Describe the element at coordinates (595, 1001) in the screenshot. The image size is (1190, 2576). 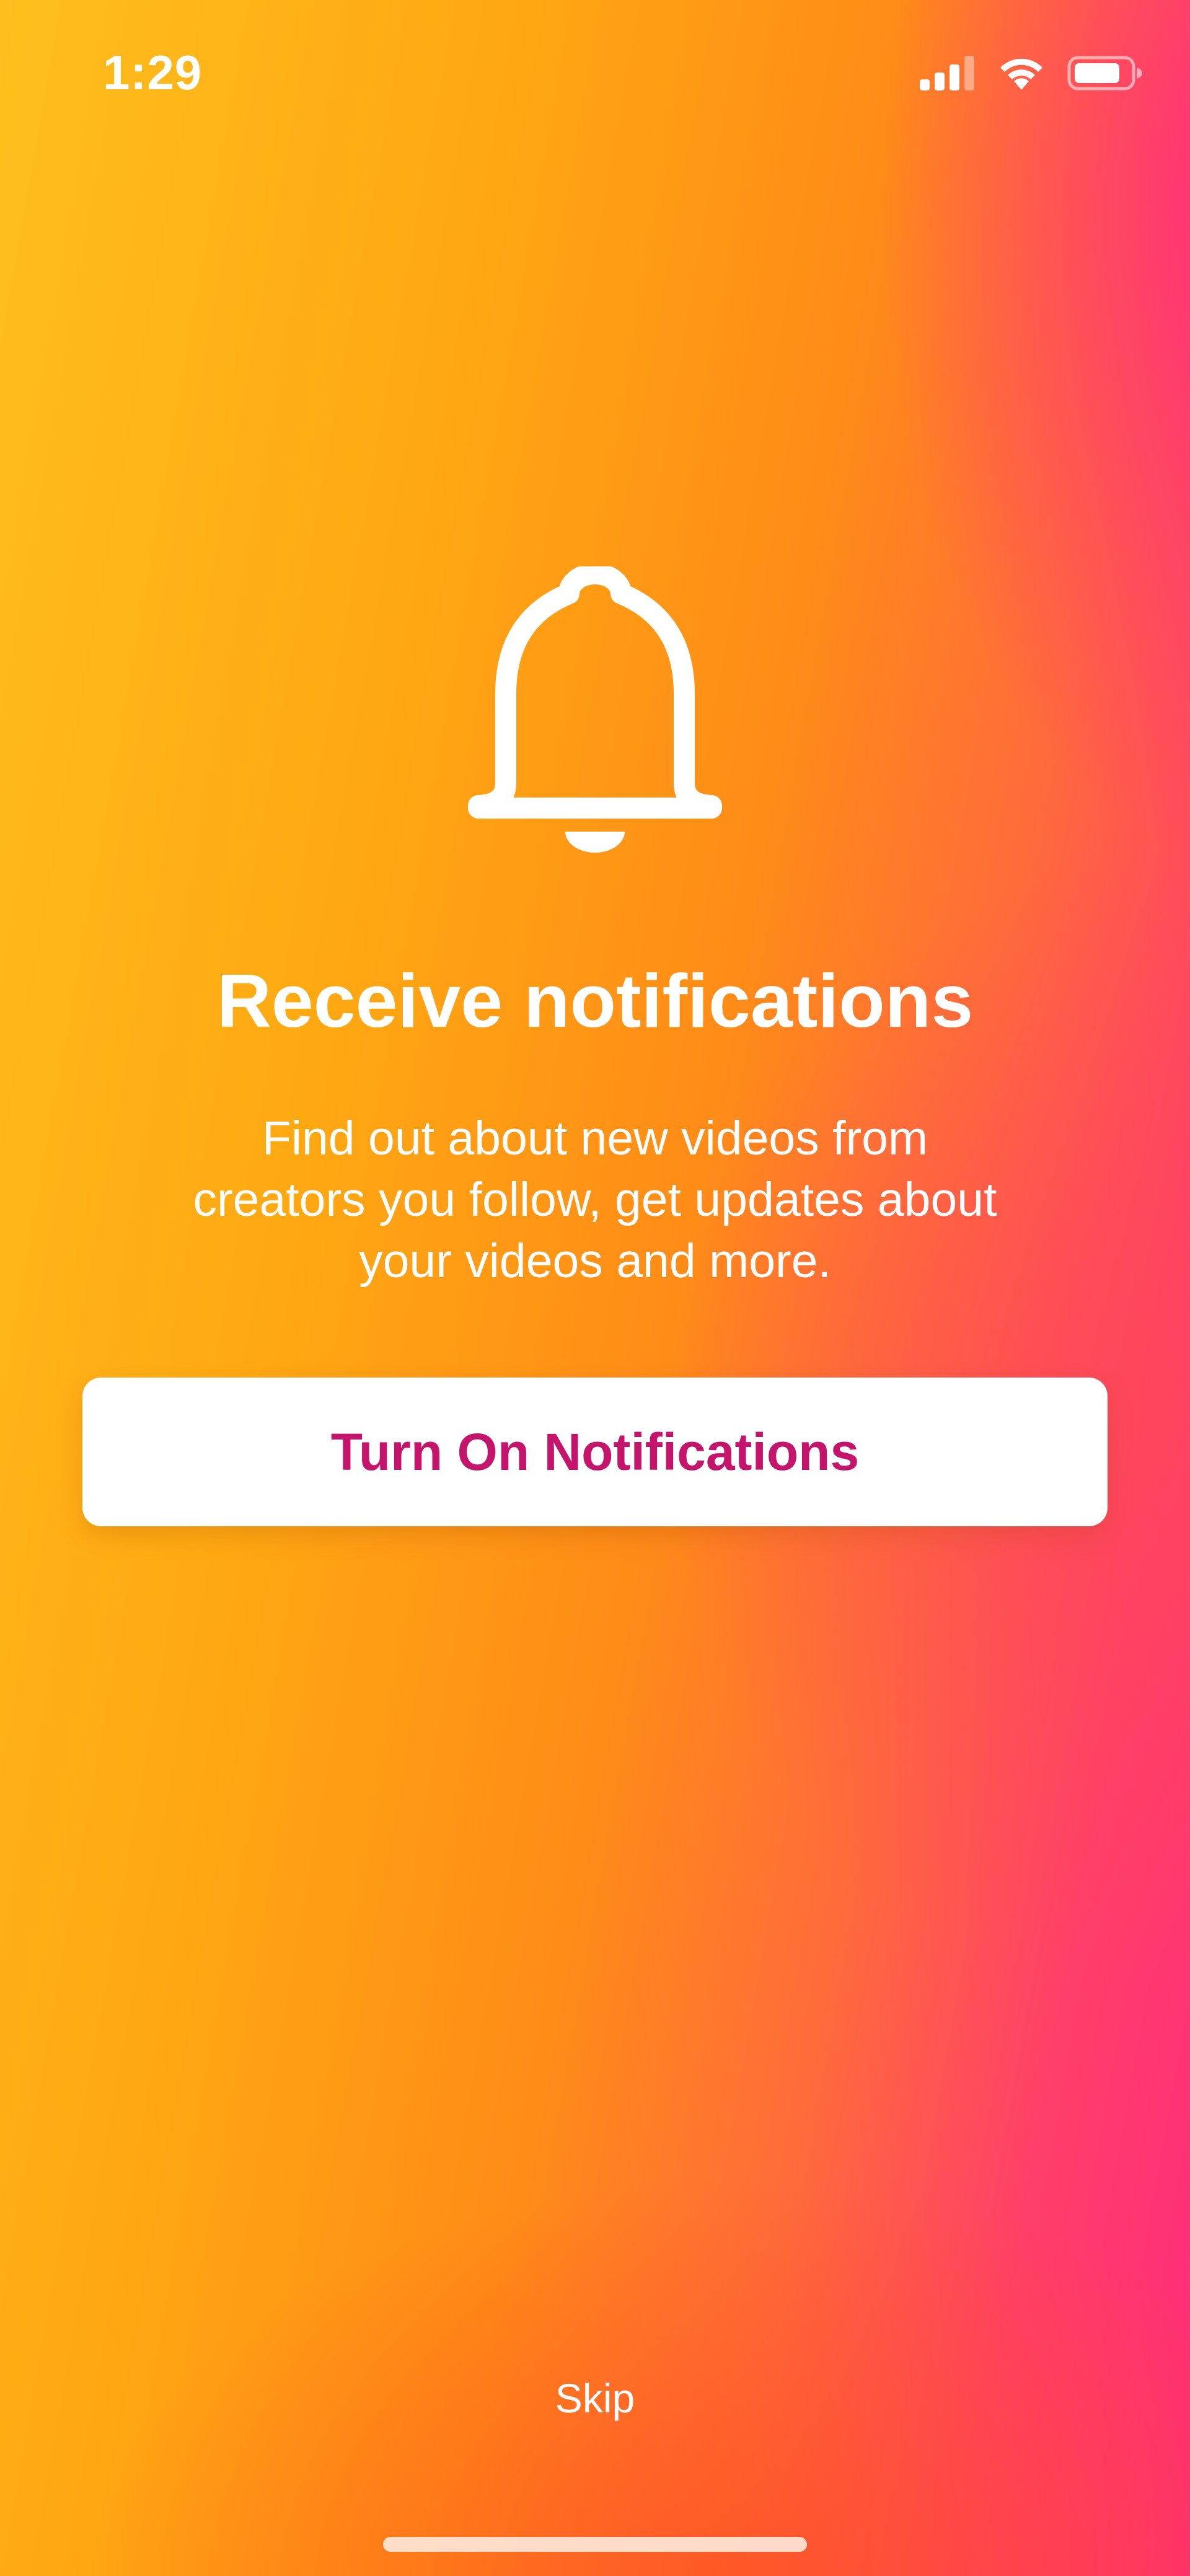
I see `page-title: Receive notifications` at that location.